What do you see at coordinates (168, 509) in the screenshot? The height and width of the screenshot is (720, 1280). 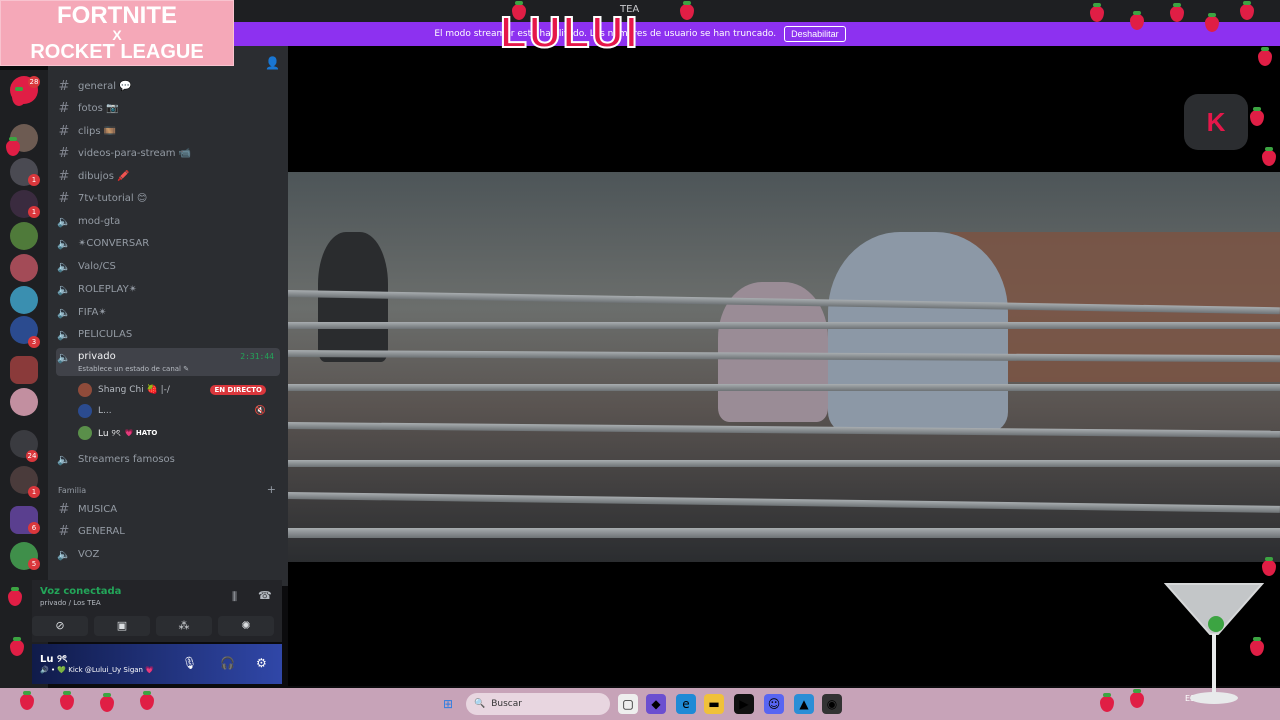 I see `channel-musica: # MUSICA` at bounding box center [168, 509].